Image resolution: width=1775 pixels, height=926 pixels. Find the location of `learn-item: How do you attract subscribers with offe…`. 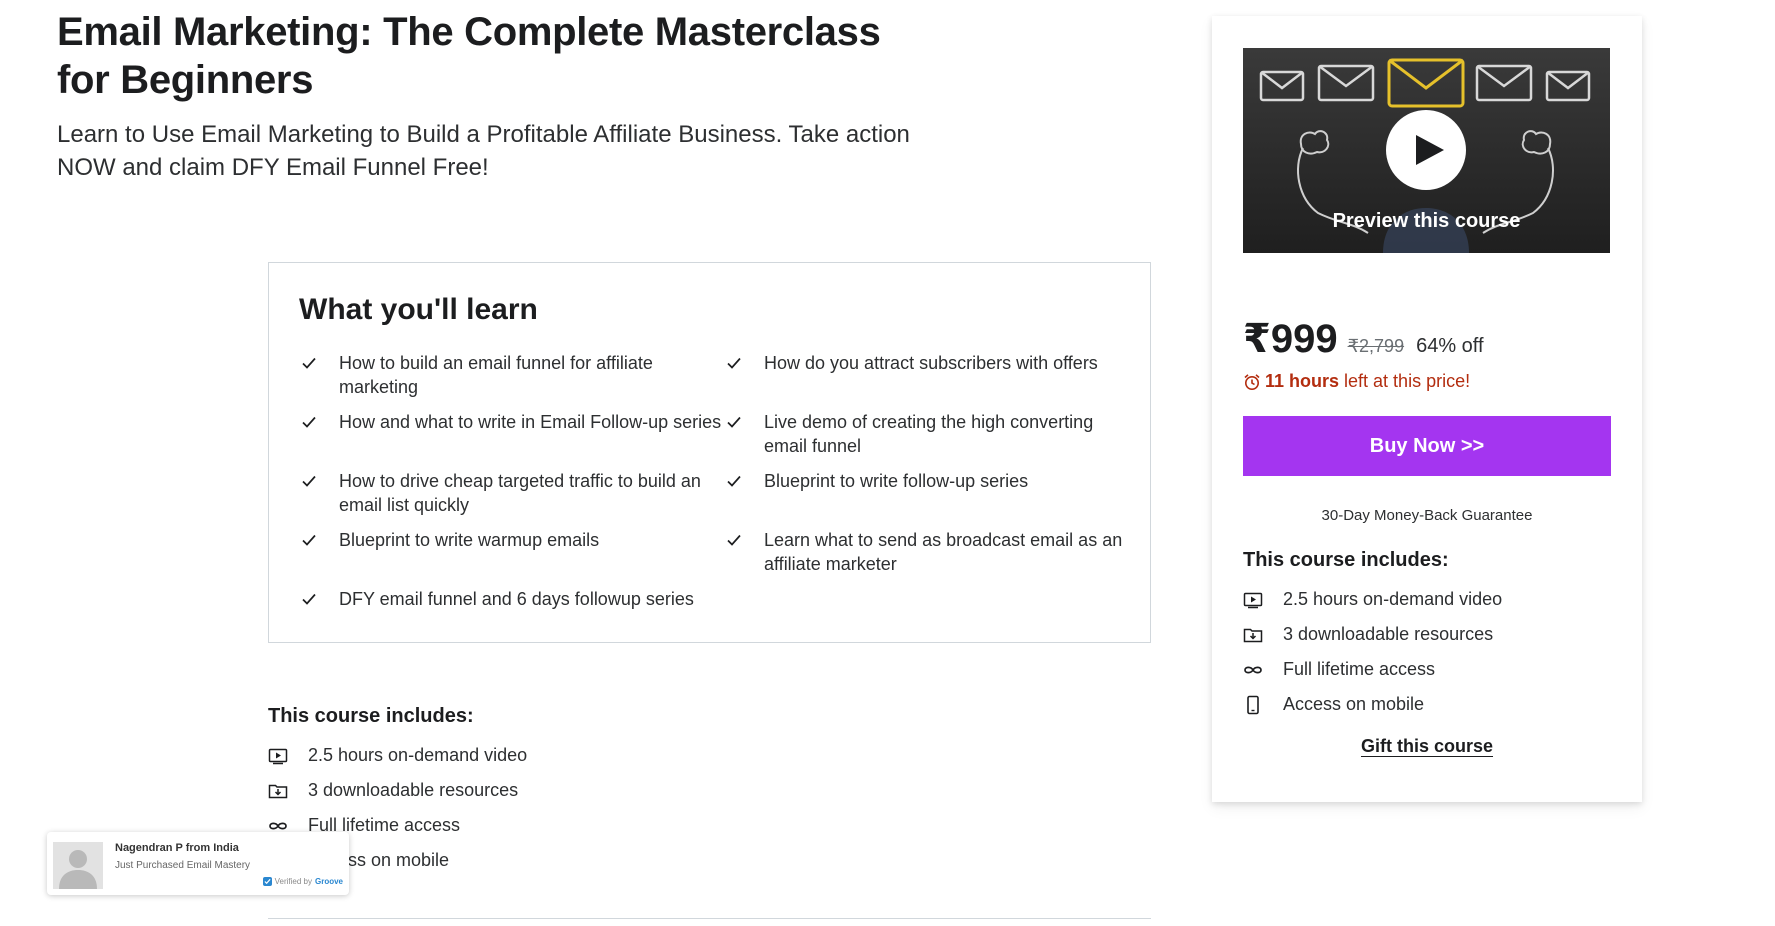

learn-item: How do you attract subscribers with offe… is located at coordinates (924, 375).